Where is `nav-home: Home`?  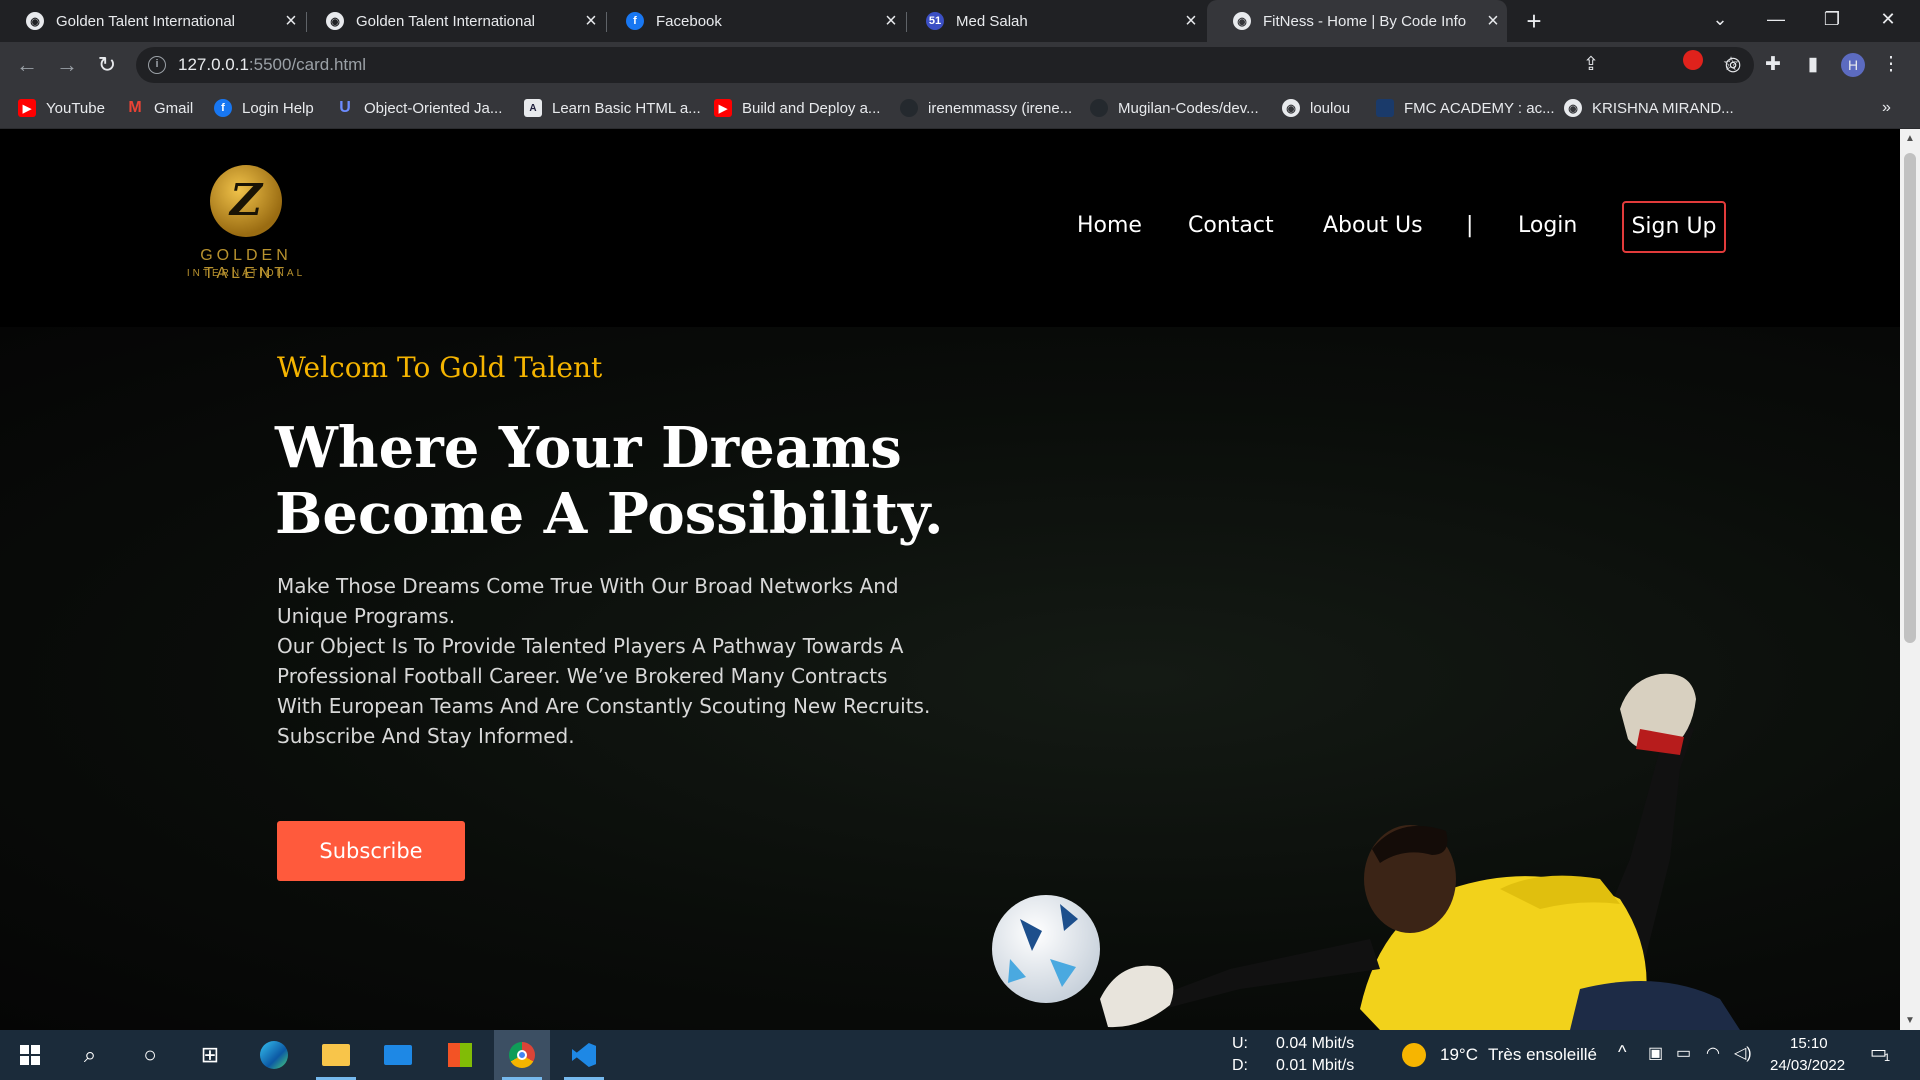
nav-home: Home is located at coordinates (1109, 225).